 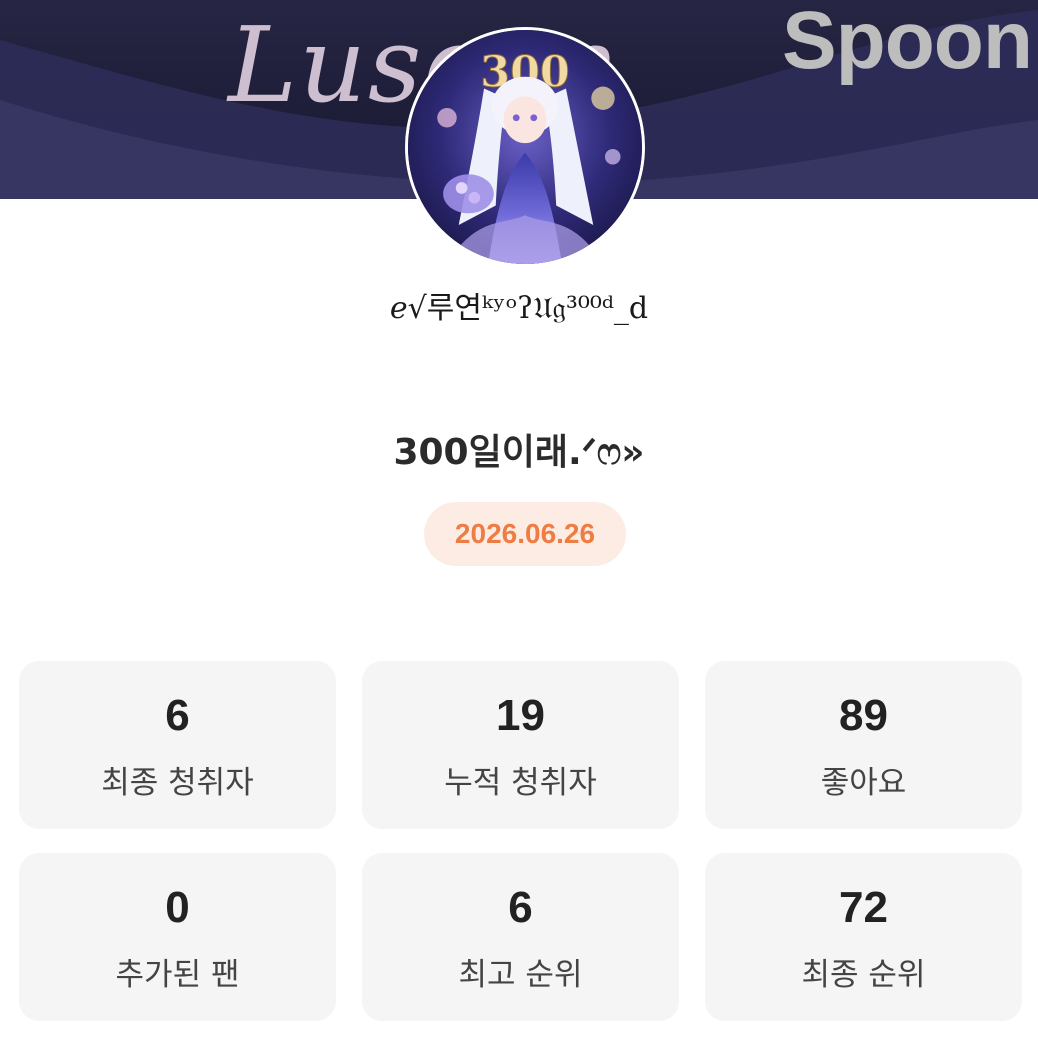 I want to click on stat-label: 최종 청취자, so click(x=177, y=783).